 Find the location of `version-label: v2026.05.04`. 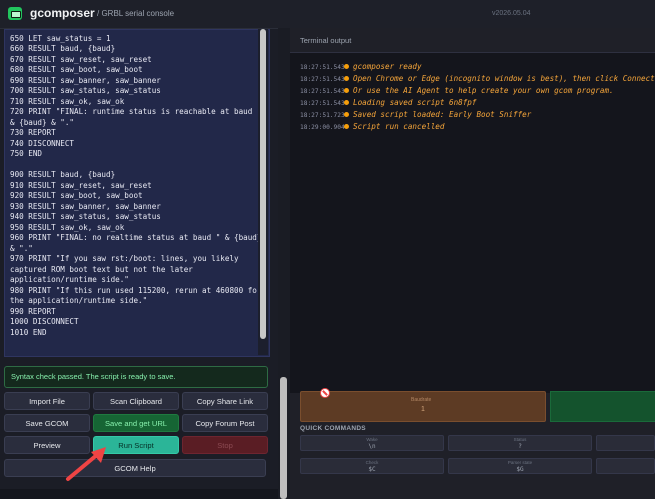

version-label: v2026.05.04 is located at coordinates (511, 13).